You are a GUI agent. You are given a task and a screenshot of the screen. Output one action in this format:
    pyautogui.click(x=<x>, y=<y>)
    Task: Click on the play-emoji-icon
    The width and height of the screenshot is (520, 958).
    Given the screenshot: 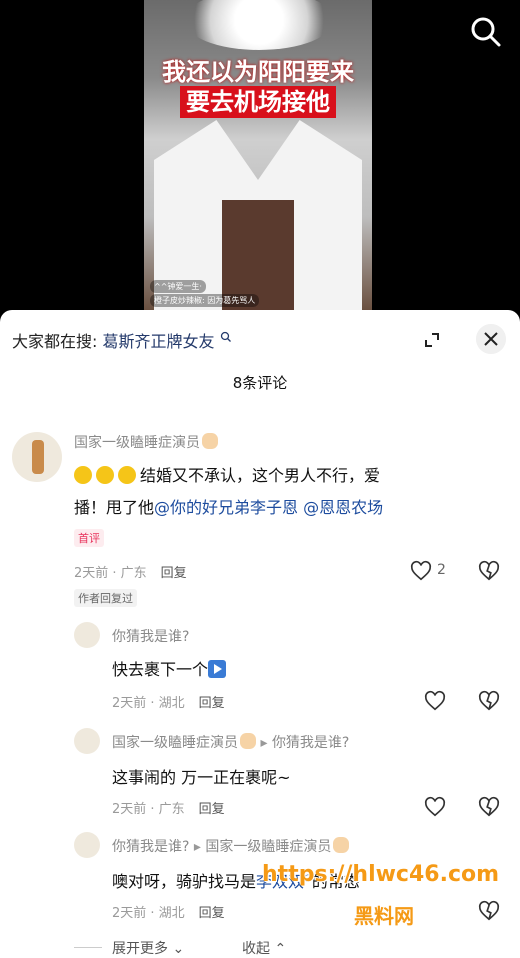 What is the action you would take?
    pyautogui.click(x=217, y=669)
    